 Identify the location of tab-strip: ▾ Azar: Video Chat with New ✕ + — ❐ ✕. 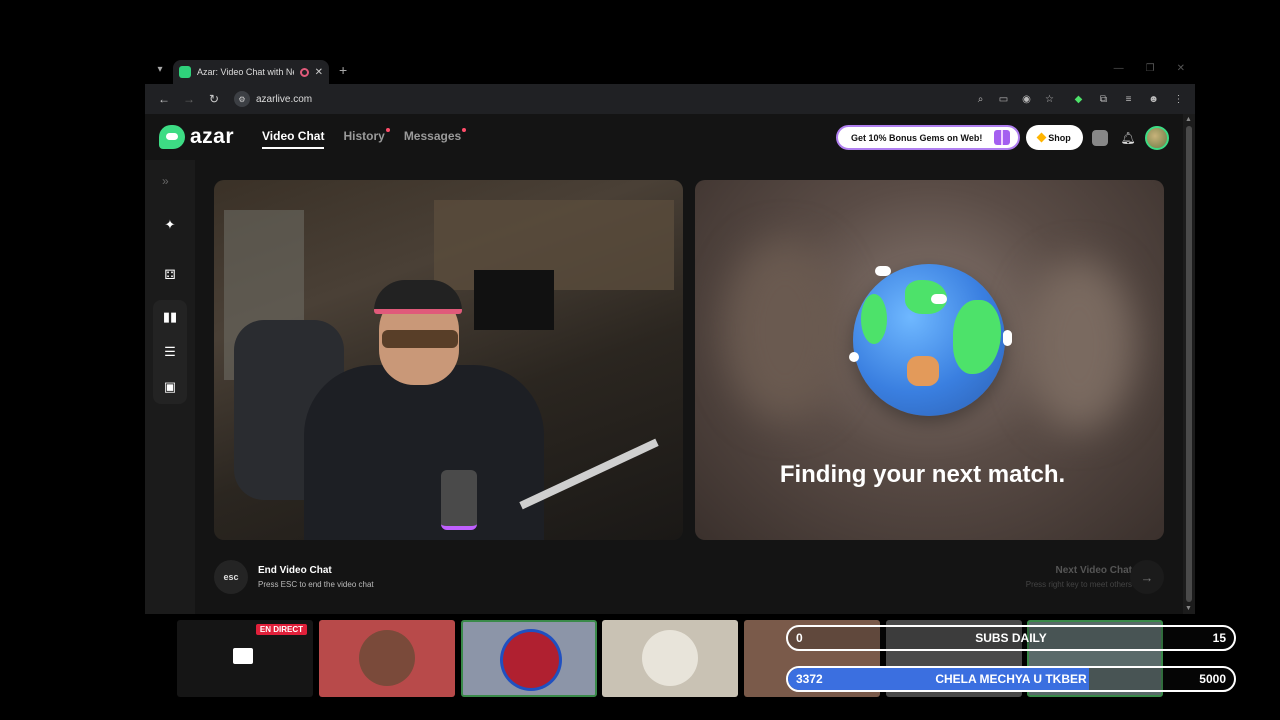
(670, 72).